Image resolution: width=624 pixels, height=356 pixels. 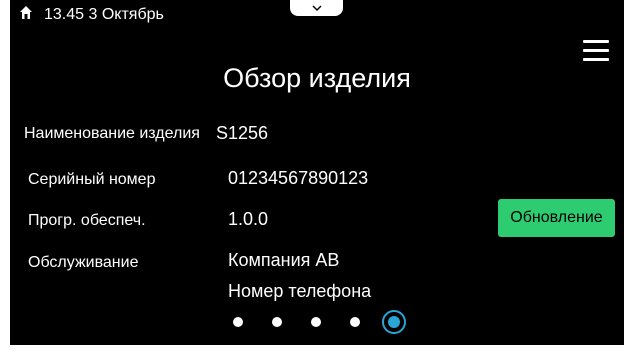 What do you see at coordinates (87, 220) in the screenshot?
I see `software-label: Прогр. обеспеч.` at bounding box center [87, 220].